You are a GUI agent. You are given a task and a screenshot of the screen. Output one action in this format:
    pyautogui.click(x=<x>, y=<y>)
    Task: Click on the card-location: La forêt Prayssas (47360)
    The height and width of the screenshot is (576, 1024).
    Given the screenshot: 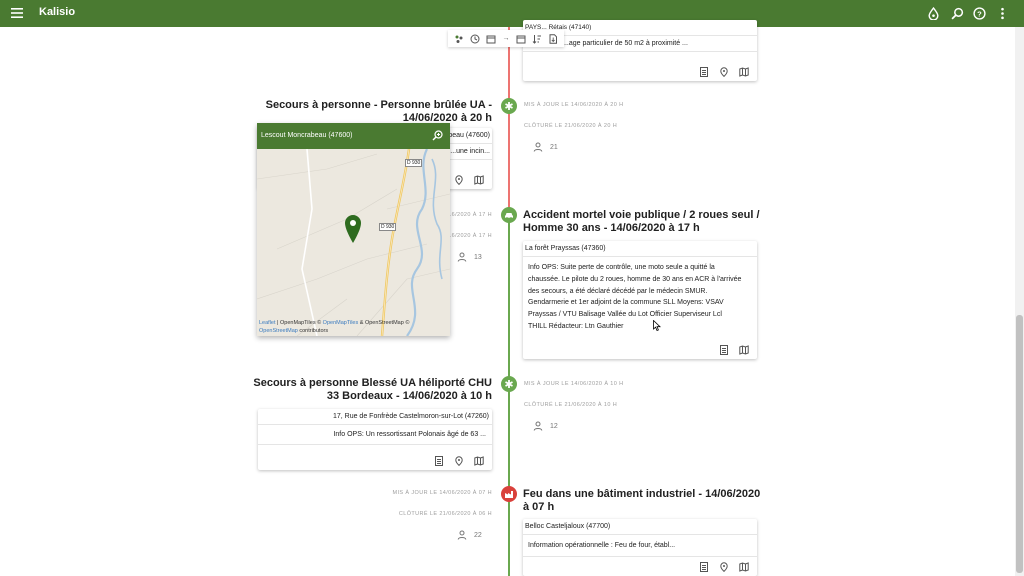 What is the action you would take?
    pyautogui.click(x=640, y=249)
    